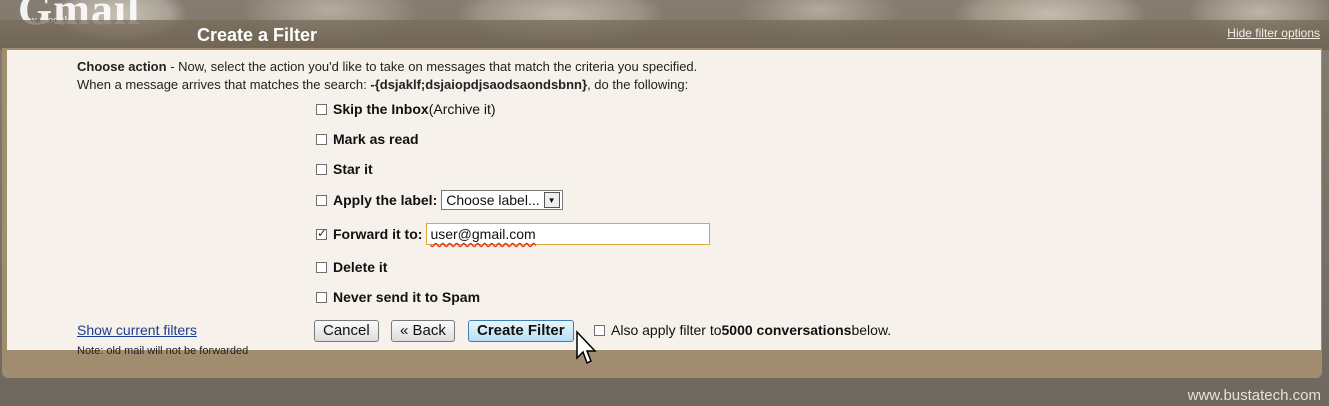 Image resolution: width=1329 pixels, height=406 pixels. I want to click on page-title: Create a Filter, so click(257, 35).